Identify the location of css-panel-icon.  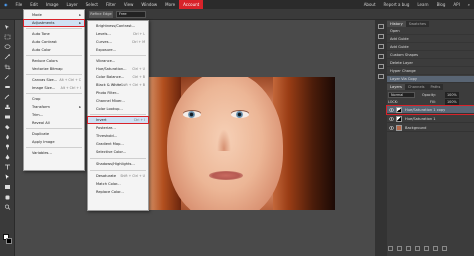
(381, 76).